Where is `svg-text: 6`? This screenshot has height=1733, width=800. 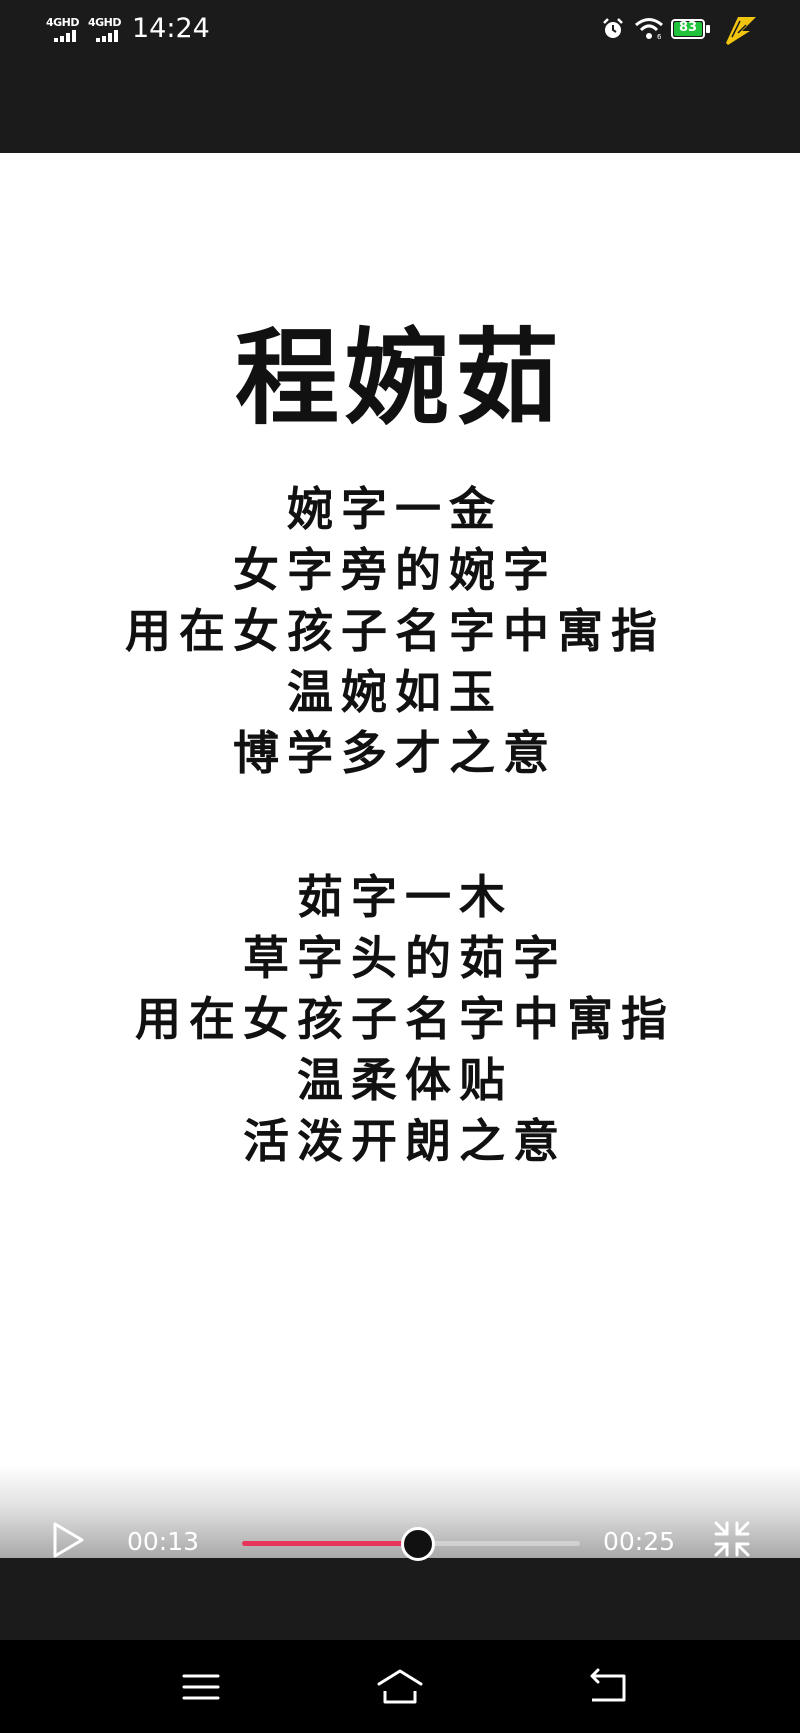
svg-text: 6 is located at coordinates (659, 37).